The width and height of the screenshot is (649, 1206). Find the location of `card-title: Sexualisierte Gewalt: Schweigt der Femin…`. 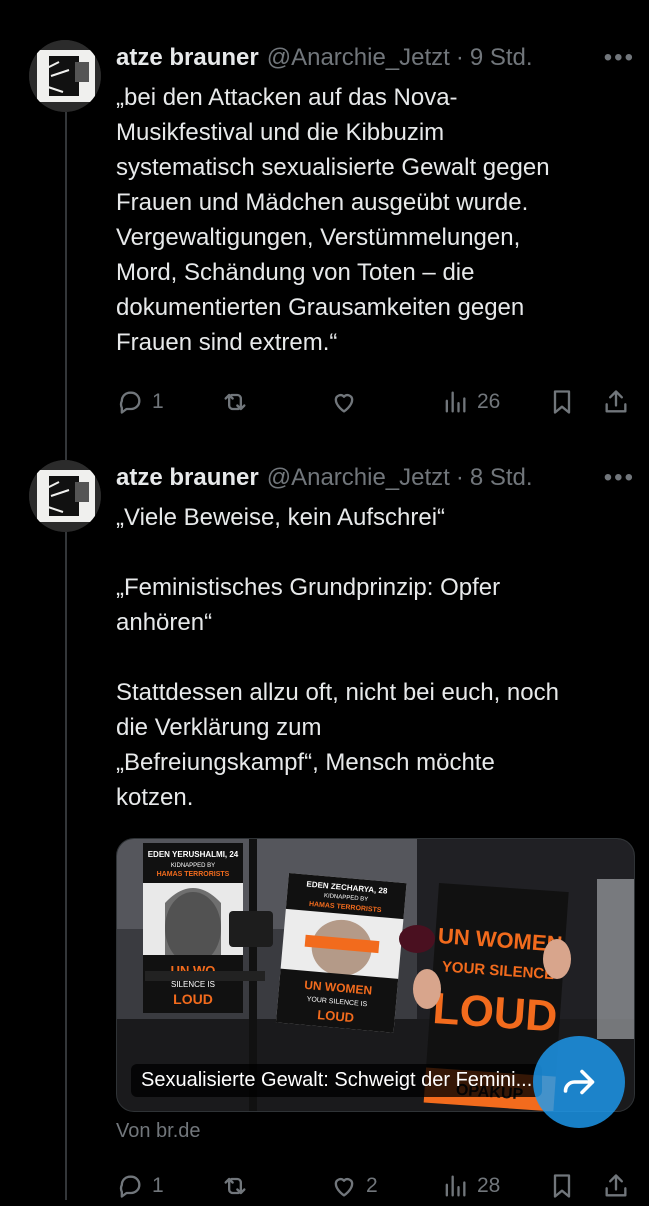

card-title: Sexualisierte Gewalt: Schweigt der Femin… is located at coordinates (337, 1080).